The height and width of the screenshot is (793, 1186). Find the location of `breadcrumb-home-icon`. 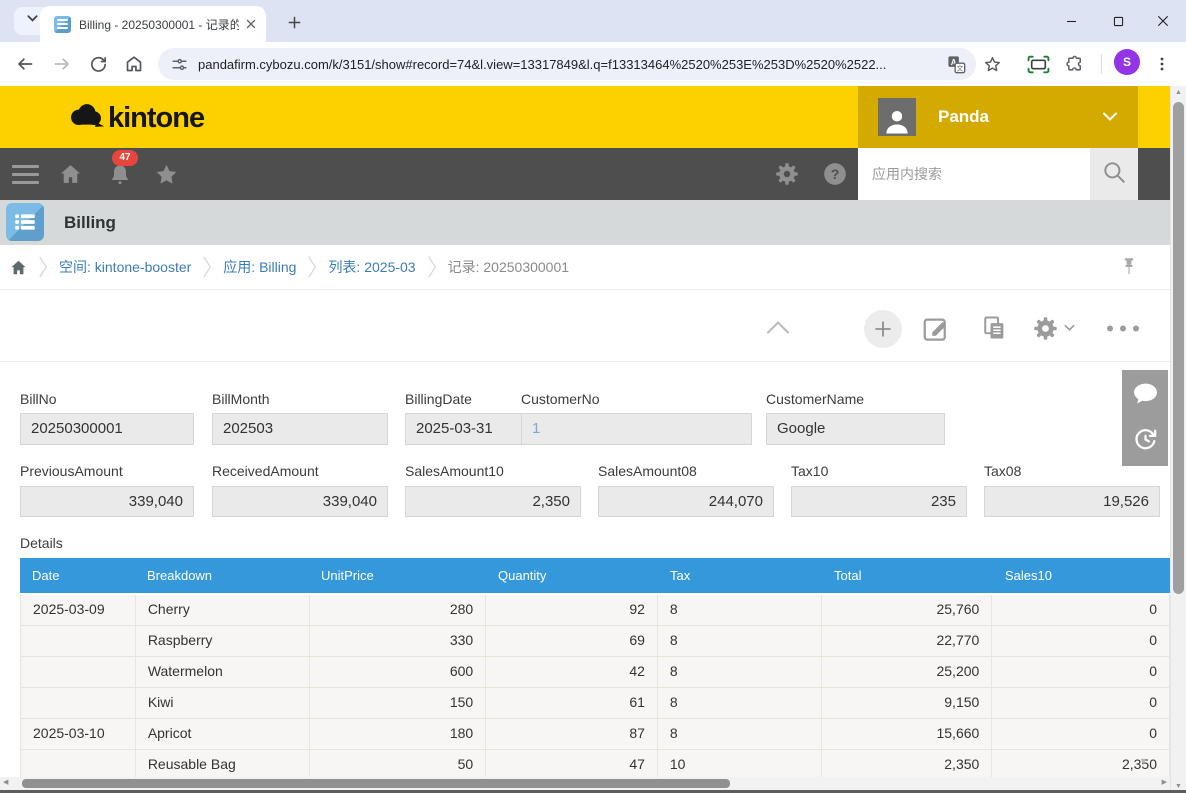

breadcrumb-home-icon is located at coordinates (18, 267).